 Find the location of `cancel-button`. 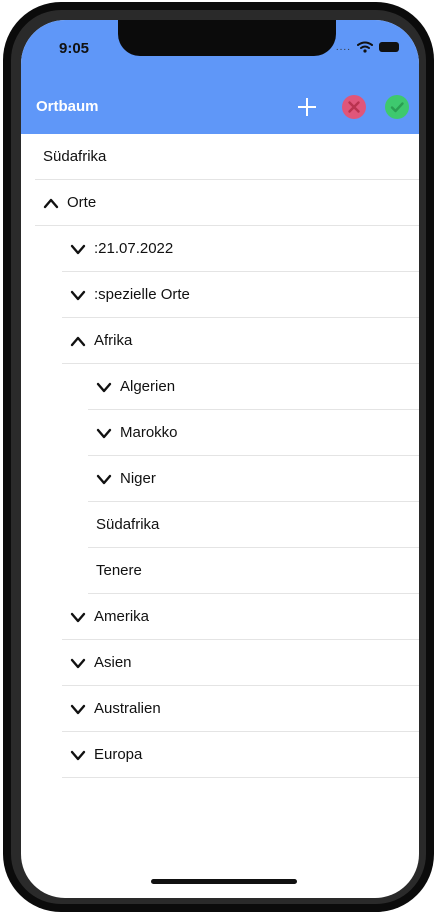

cancel-button is located at coordinates (354, 107).